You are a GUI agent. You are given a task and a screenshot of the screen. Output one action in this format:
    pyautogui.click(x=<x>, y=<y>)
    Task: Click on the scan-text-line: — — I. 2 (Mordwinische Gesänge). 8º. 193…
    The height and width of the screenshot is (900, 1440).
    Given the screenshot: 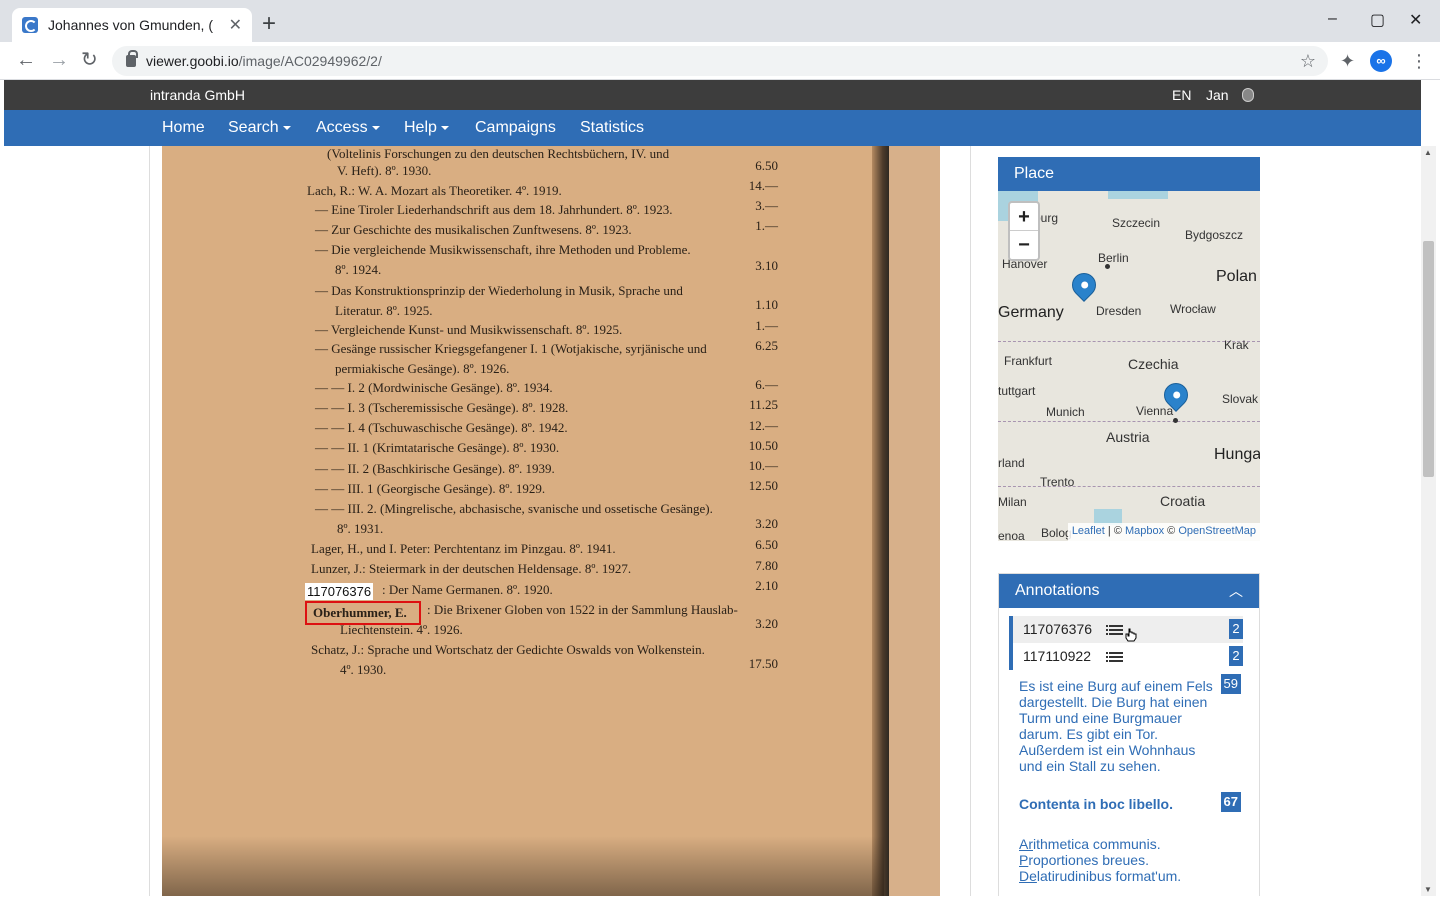 What is the action you would take?
    pyautogui.click(x=434, y=387)
    